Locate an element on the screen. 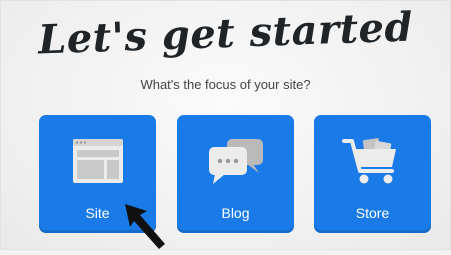 The height and width of the screenshot is (255, 451). blog-option-label: Blog is located at coordinates (235, 213).